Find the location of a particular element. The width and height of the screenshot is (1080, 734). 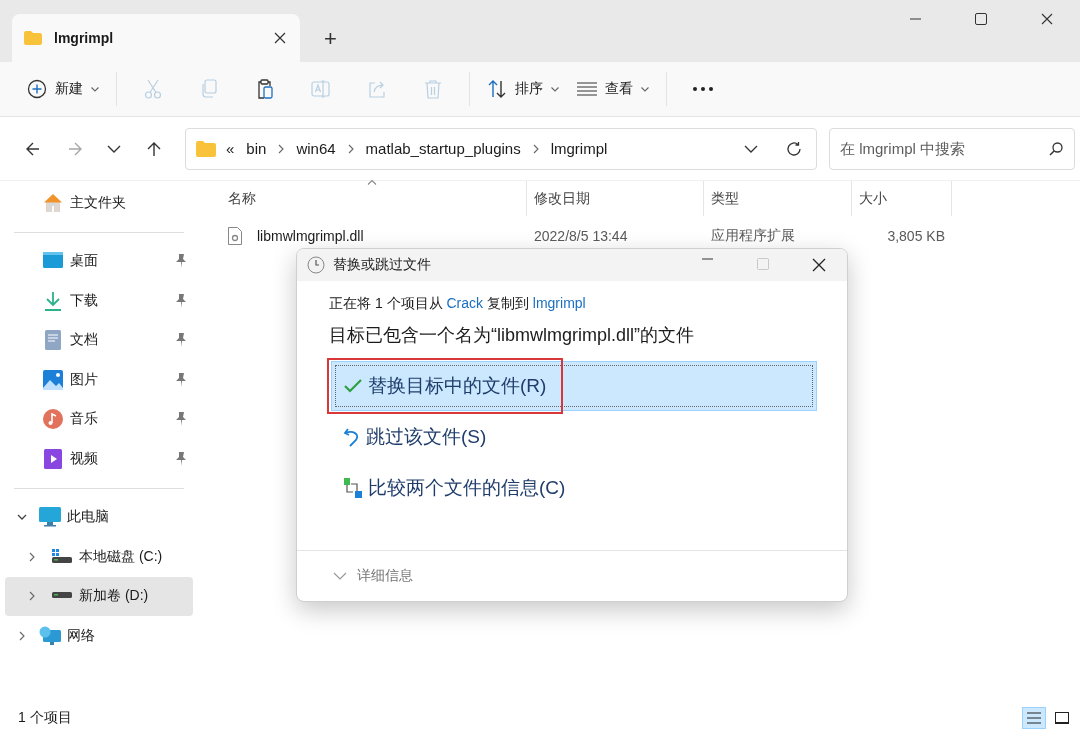

sidebar-item: 图片 is located at coordinates (99, 380).